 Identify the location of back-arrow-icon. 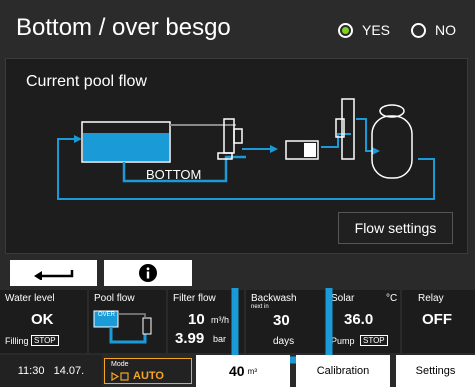
(53, 275).